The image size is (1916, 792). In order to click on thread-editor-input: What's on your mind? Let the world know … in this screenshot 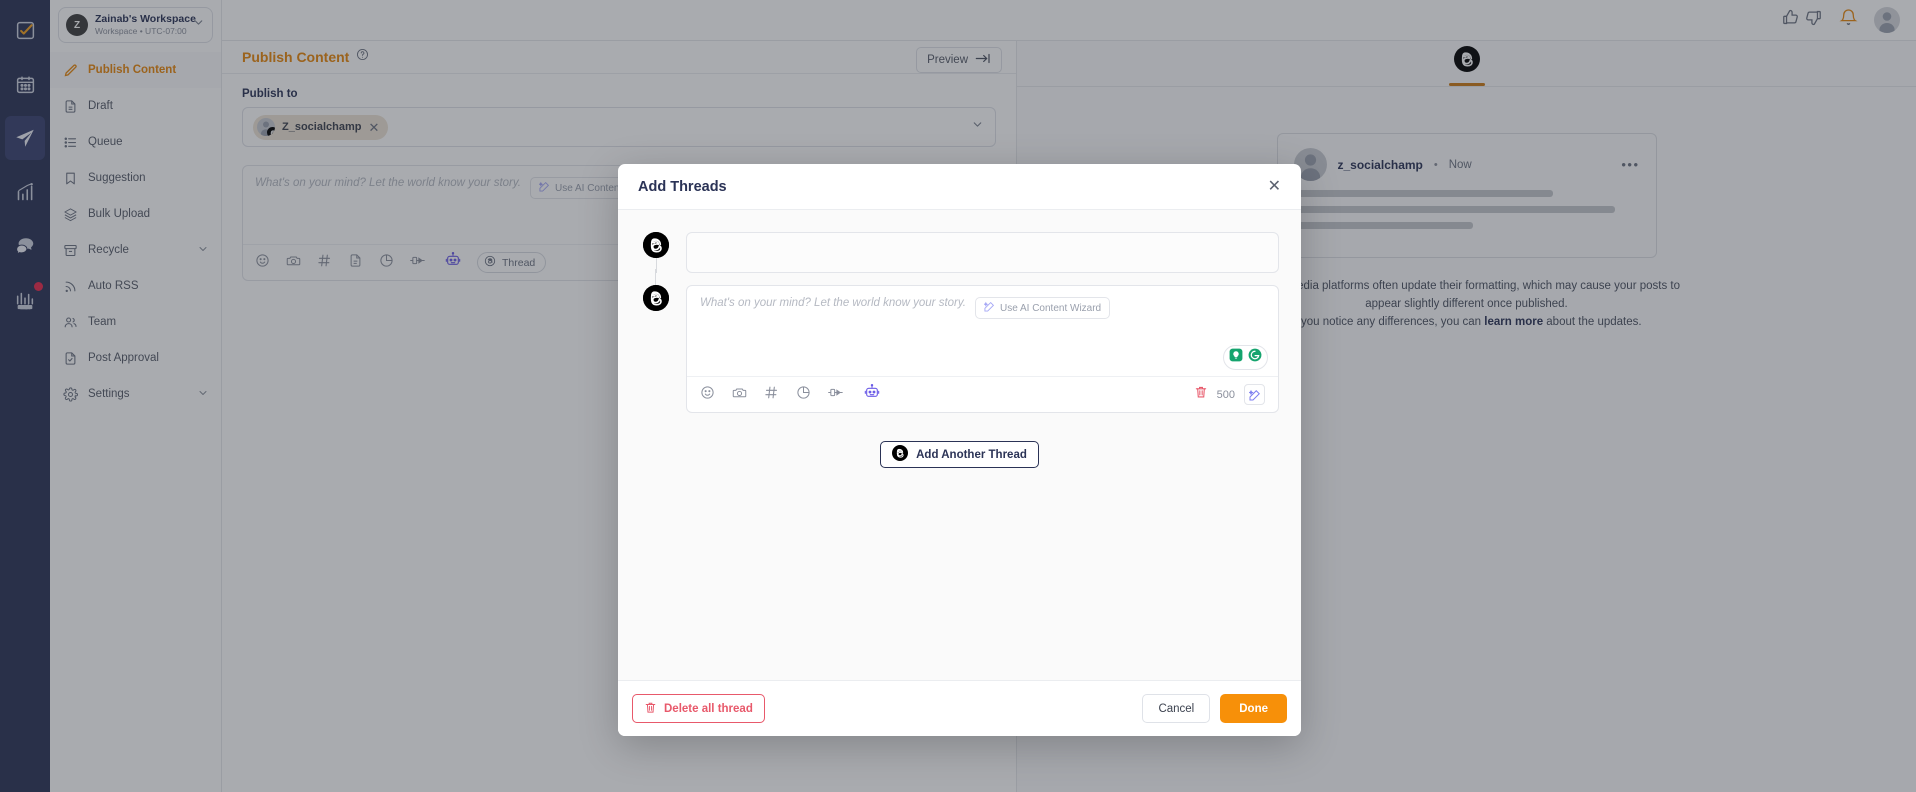, I will do `click(982, 331)`.